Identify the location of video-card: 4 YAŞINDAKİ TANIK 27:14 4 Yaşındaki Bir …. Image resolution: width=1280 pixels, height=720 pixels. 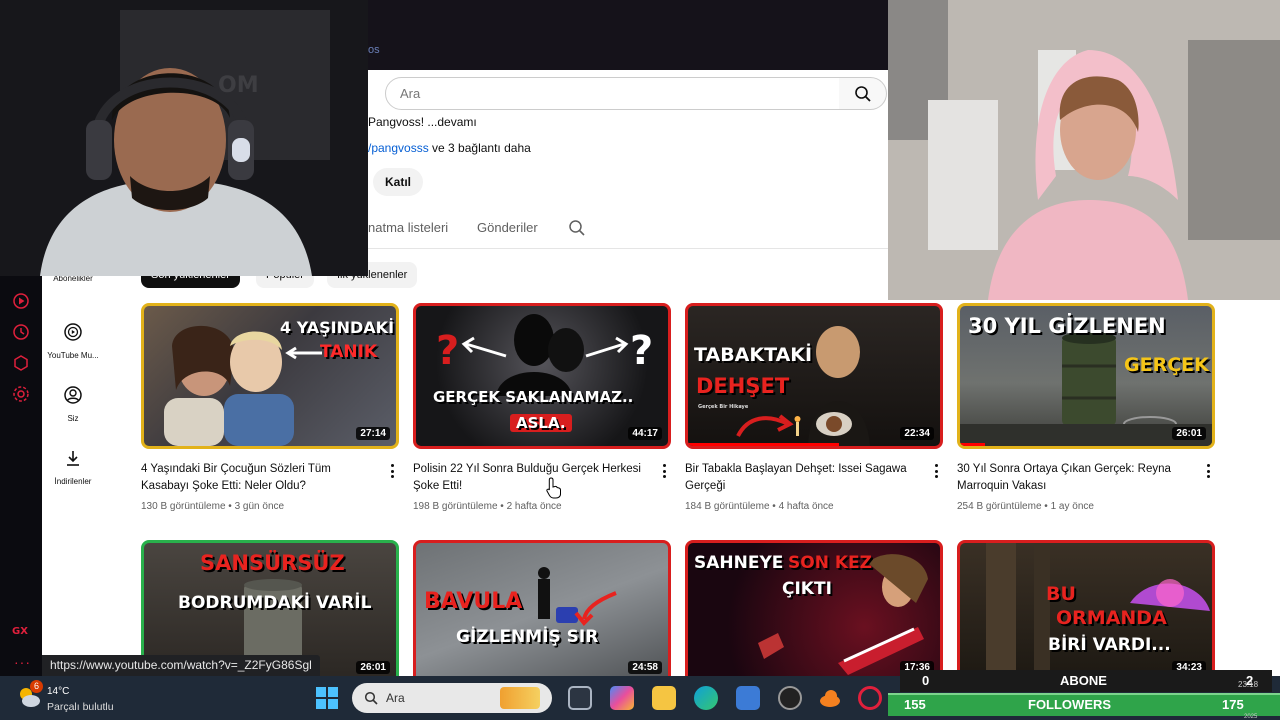
(270, 407).